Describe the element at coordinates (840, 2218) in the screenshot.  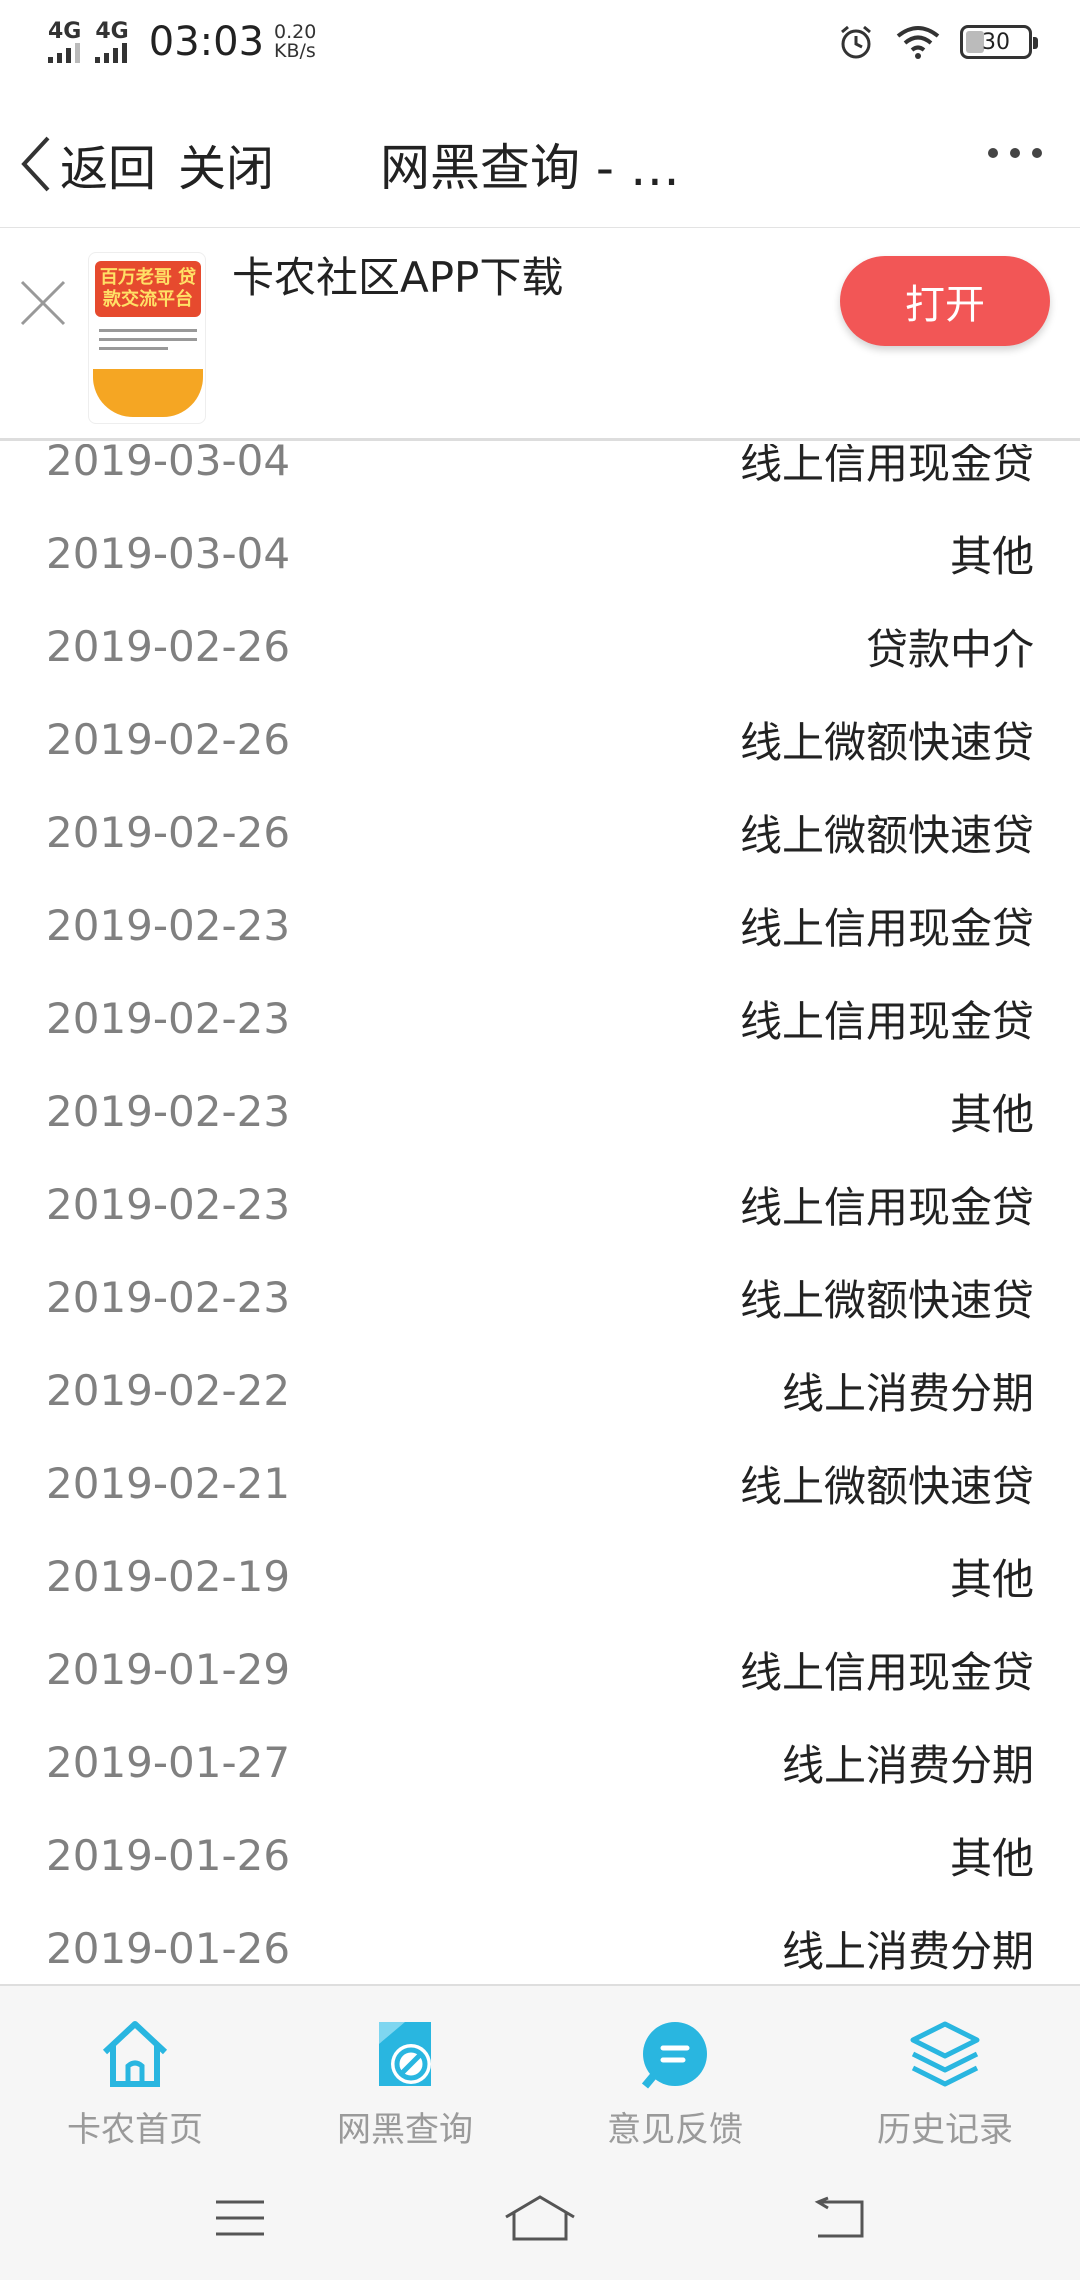
I see `back-icon` at that location.